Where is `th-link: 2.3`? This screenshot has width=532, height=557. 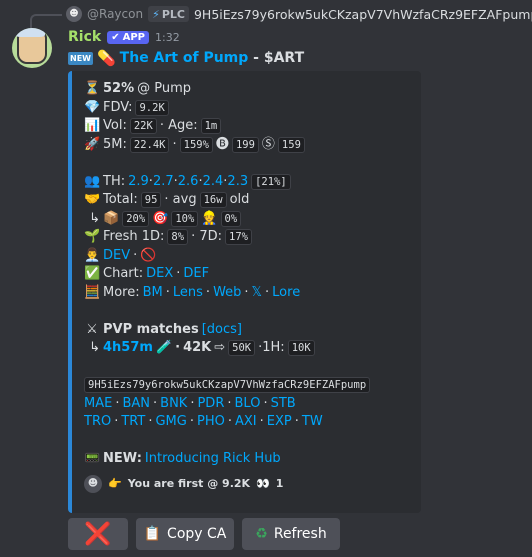 th-link: 2.3 is located at coordinates (237, 181).